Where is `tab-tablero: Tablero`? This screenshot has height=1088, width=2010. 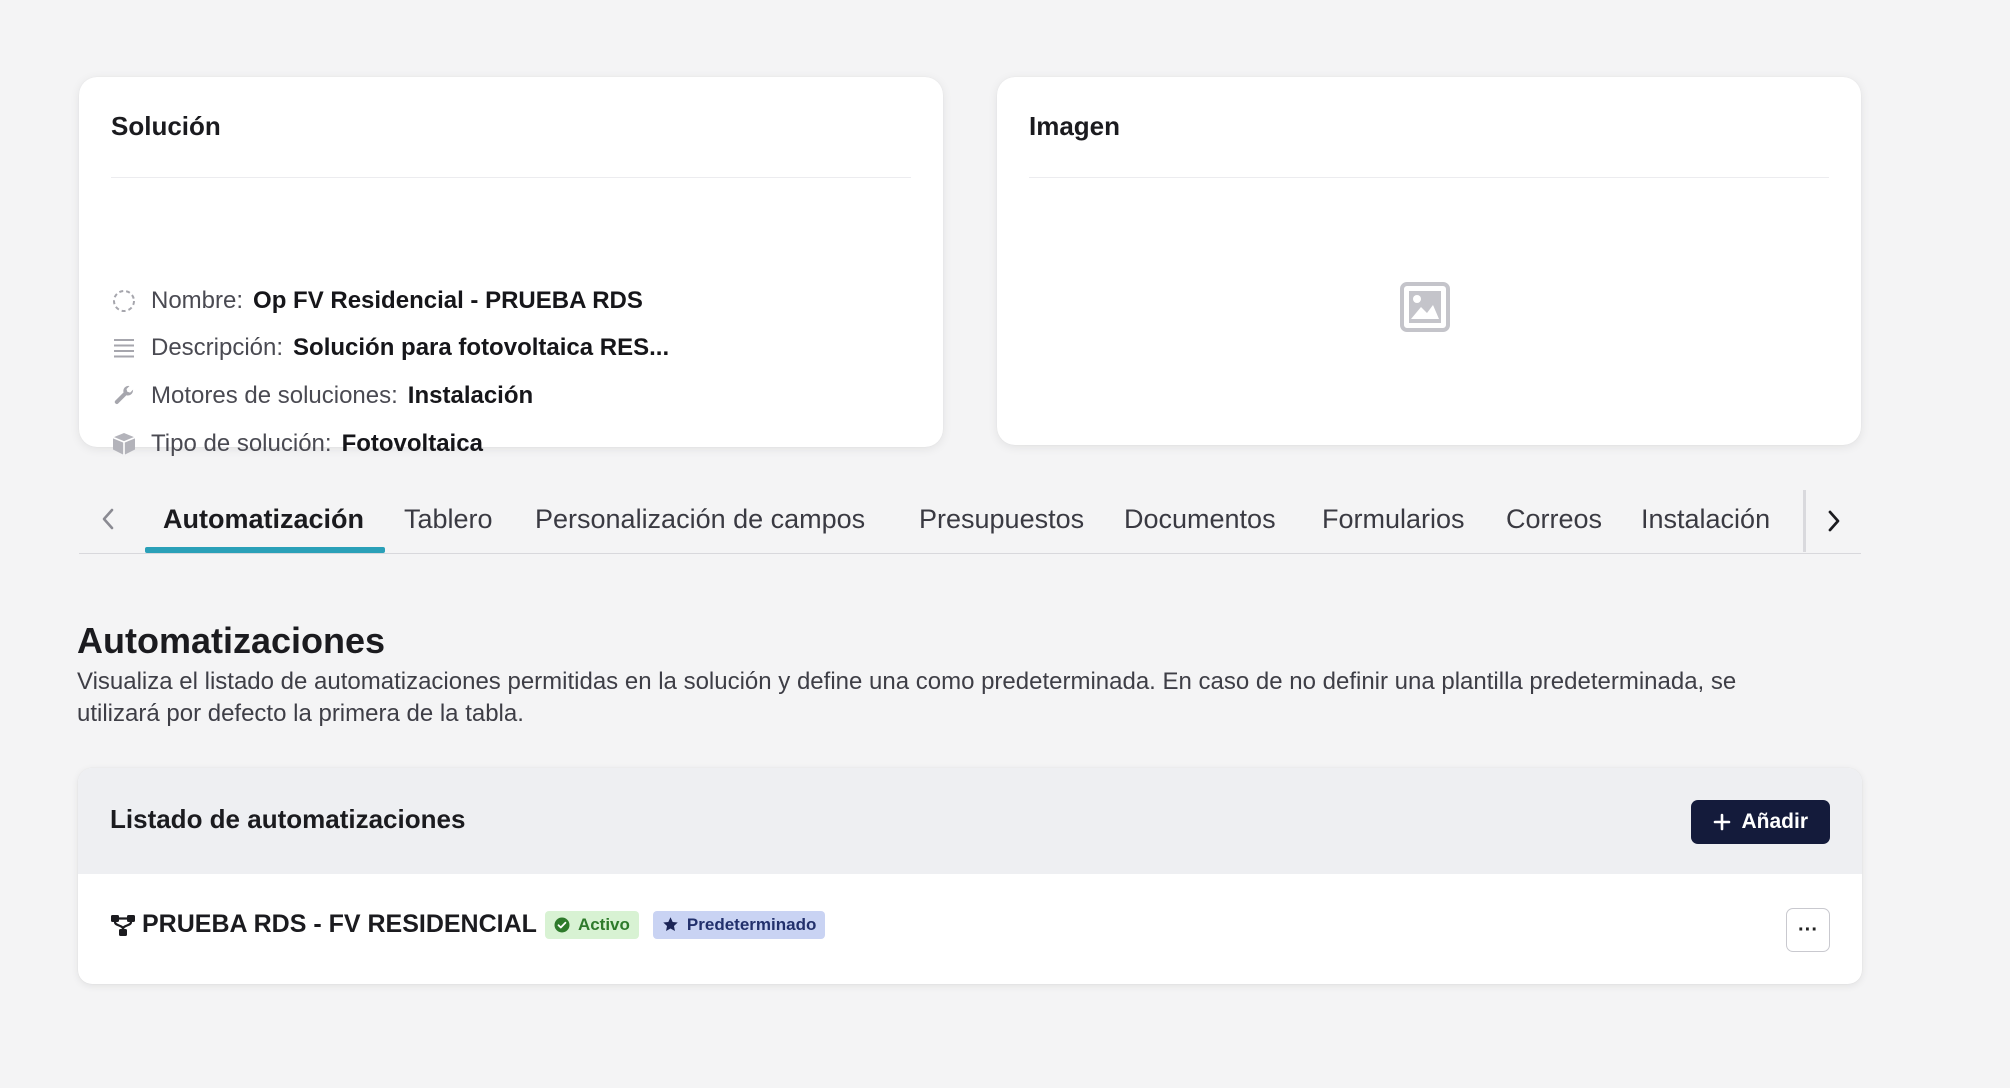 tab-tablero: Tablero is located at coordinates (448, 519).